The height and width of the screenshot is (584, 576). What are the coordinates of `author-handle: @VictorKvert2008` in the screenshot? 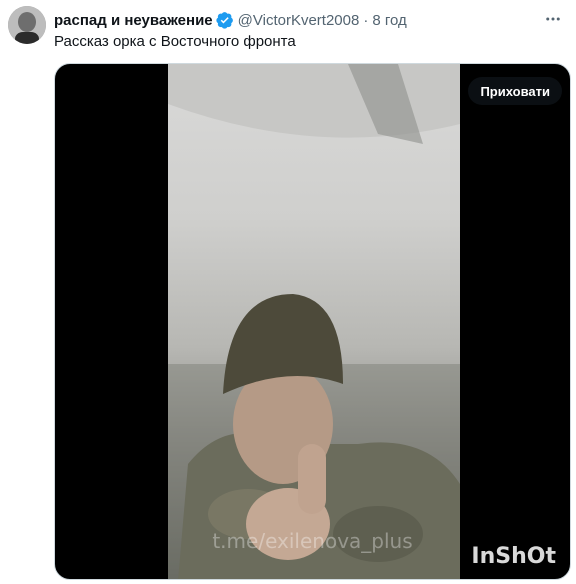 It's located at (299, 20).